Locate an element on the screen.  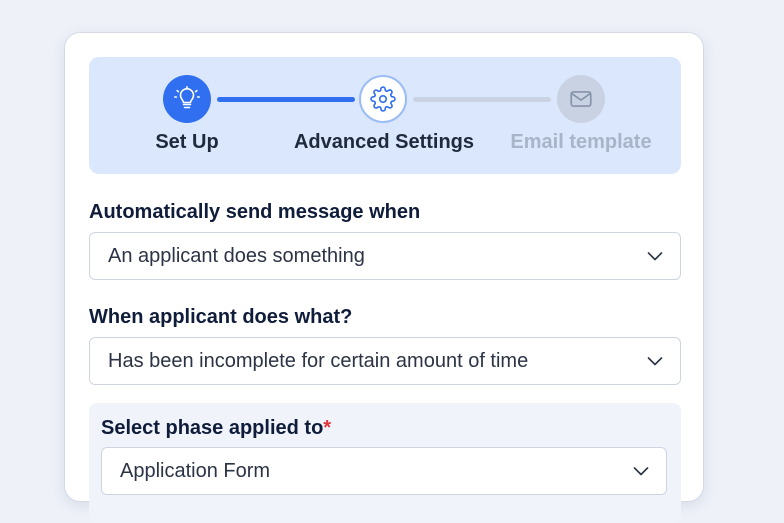
phase-label: Select phase applied to* is located at coordinates (216, 428).